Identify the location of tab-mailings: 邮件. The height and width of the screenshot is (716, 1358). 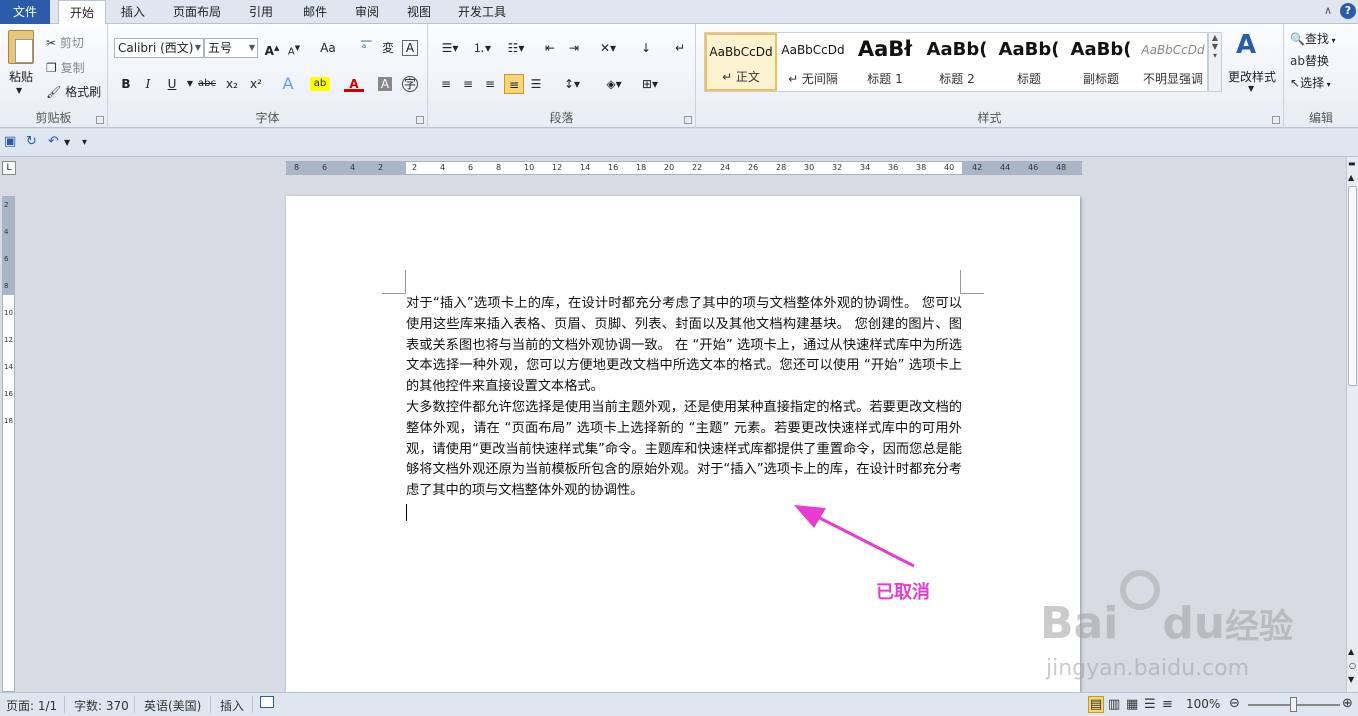
(315, 12).